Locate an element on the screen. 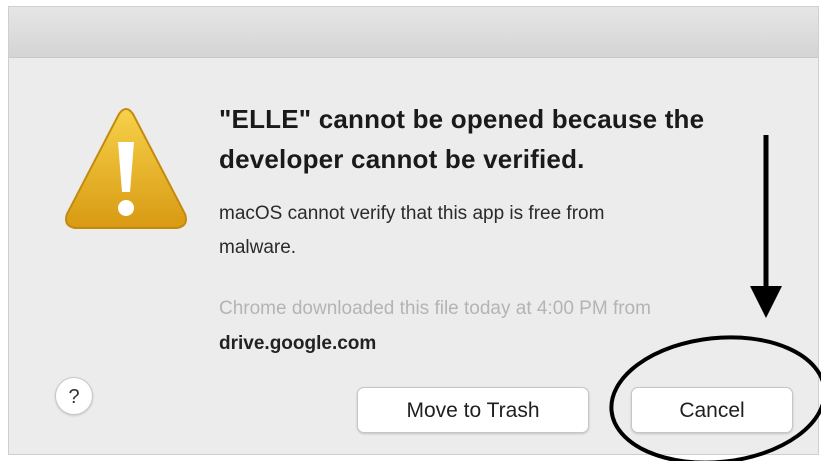 The width and height of the screenshot is (821, 461). warning-triangle-icon is located at coordinates (126, 168).